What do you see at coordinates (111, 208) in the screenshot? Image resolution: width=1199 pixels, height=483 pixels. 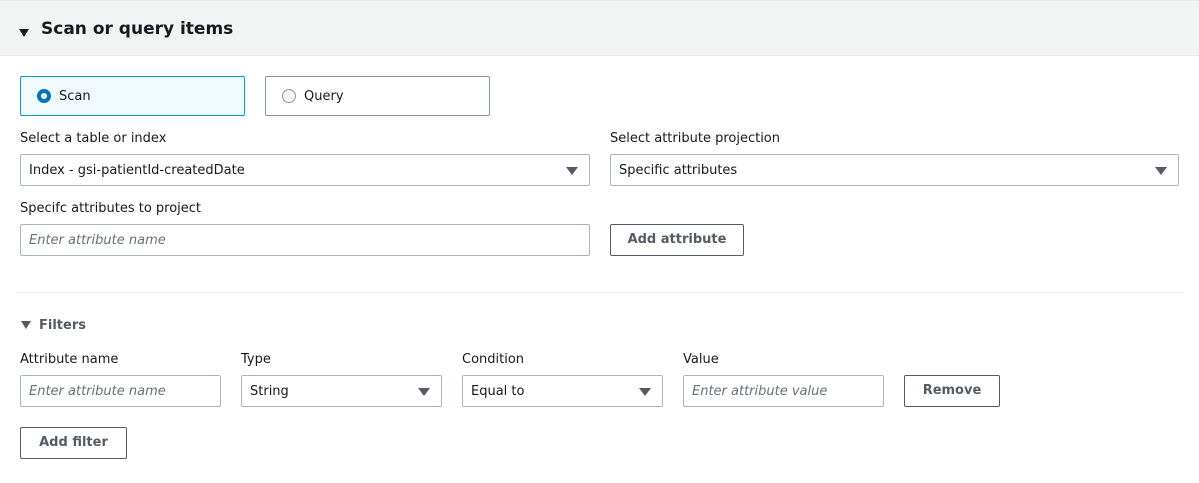 I see `project-attributes-label: Specifc attributes to project` at bounding box center [111, 208].